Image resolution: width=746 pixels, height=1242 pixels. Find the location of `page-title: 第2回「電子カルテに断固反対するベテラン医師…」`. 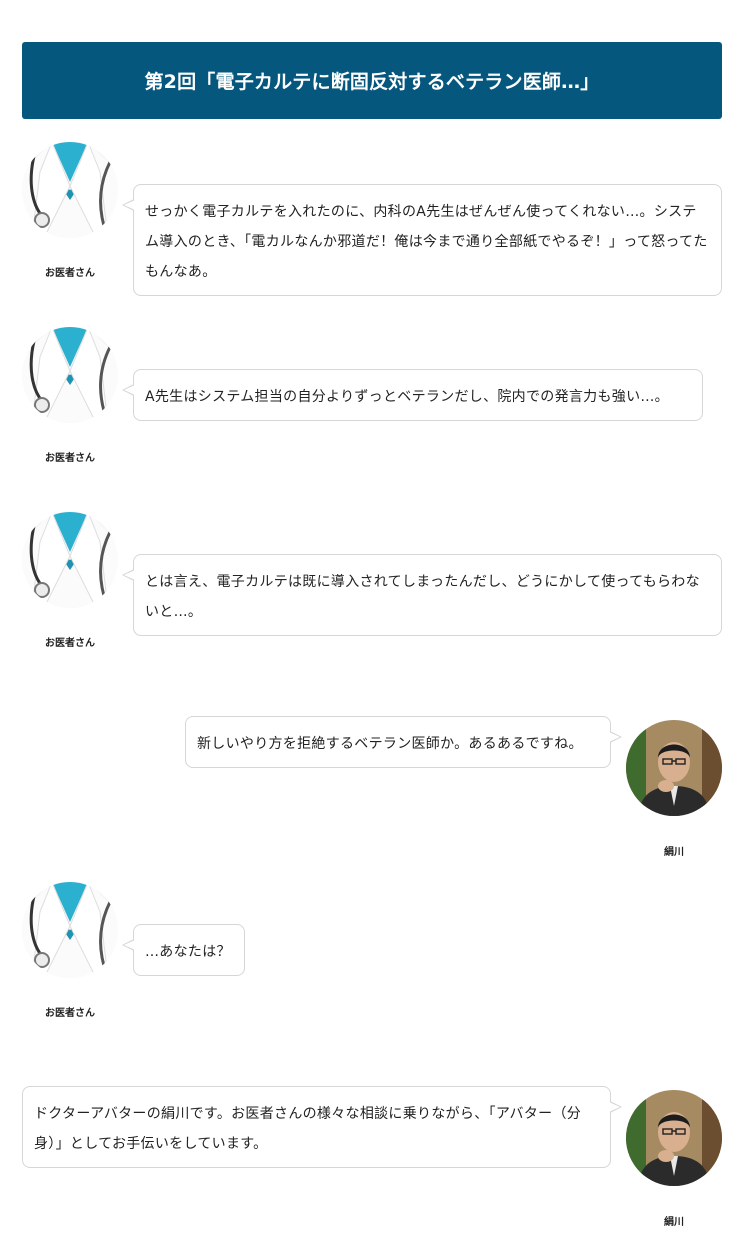

page-title: 第2回「電子カルテに断固反対するベテラン医師…」 is located at coordinates (372, 82).